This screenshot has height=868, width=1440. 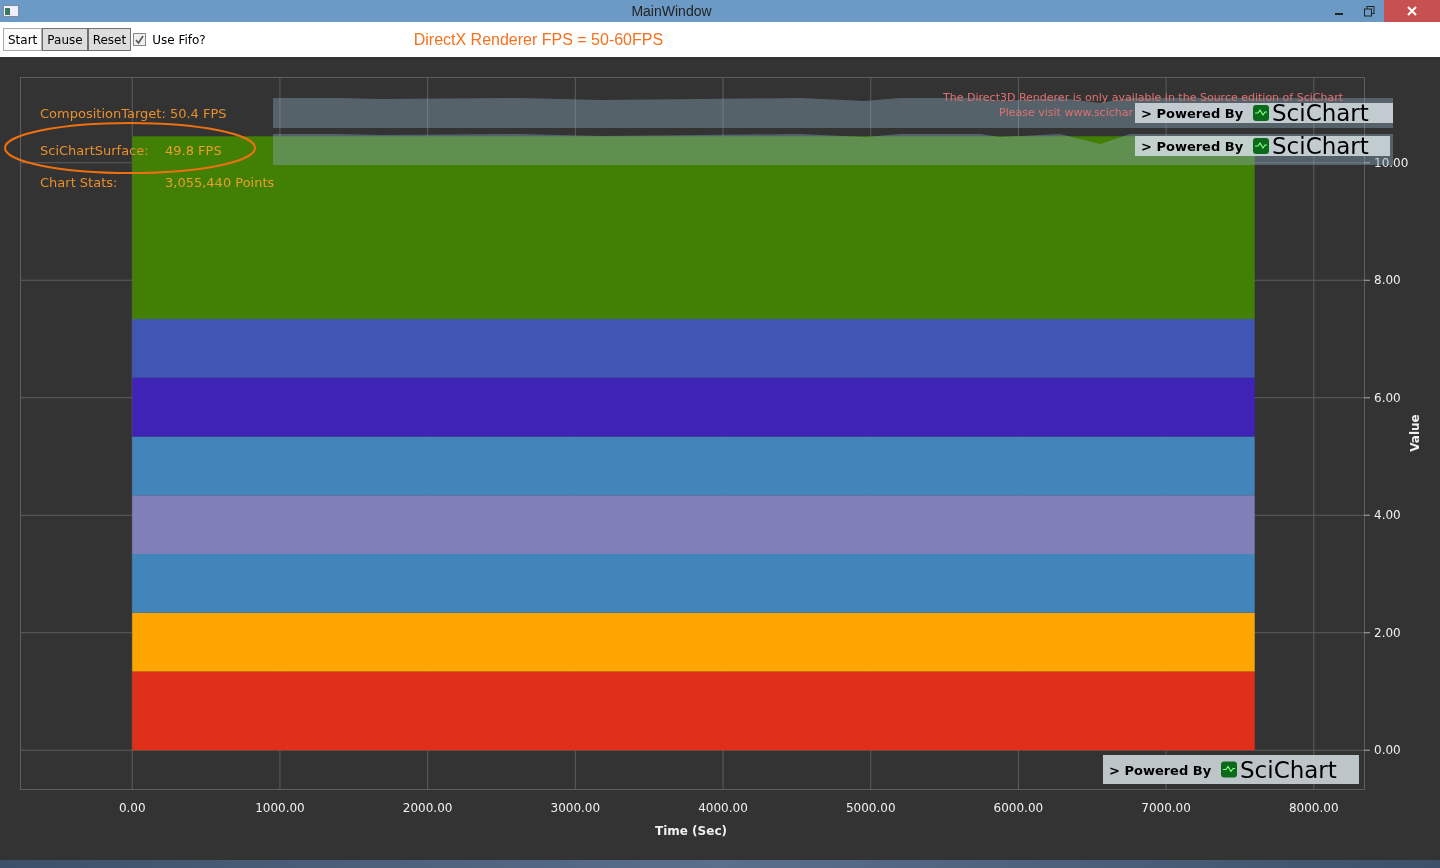 I want to click on fps-label: DirectX Renderer FPS = 50-60FPS, so click(x=538, y=39).